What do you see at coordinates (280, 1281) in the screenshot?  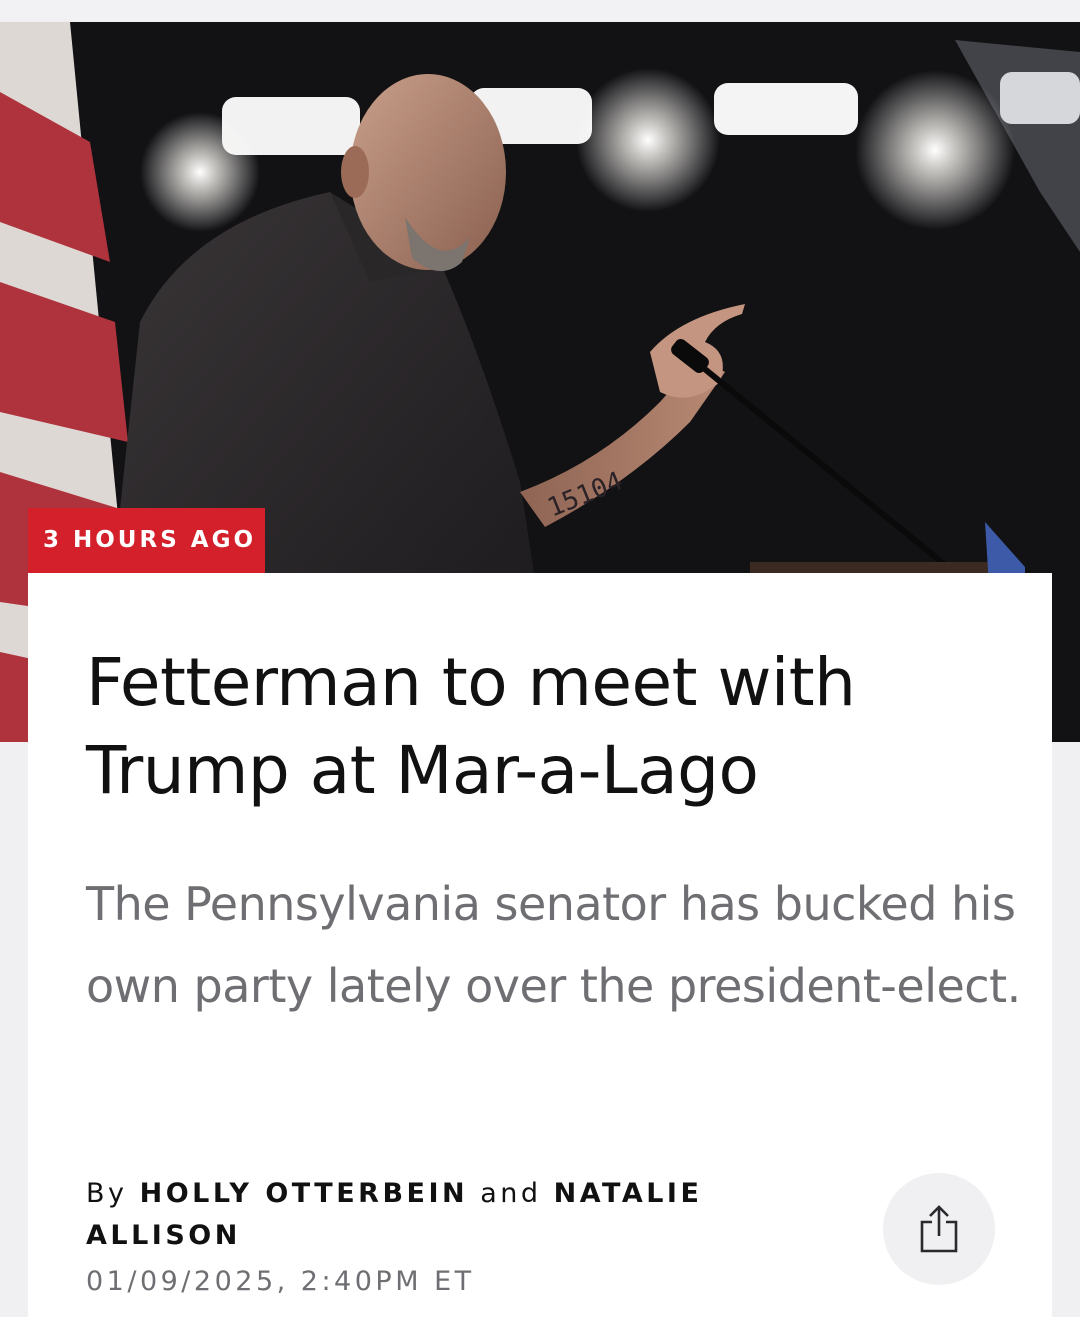 I see `publish-timestamp: 01/09/2025, 2:40PM ET` at bounding box center [280, 1281].